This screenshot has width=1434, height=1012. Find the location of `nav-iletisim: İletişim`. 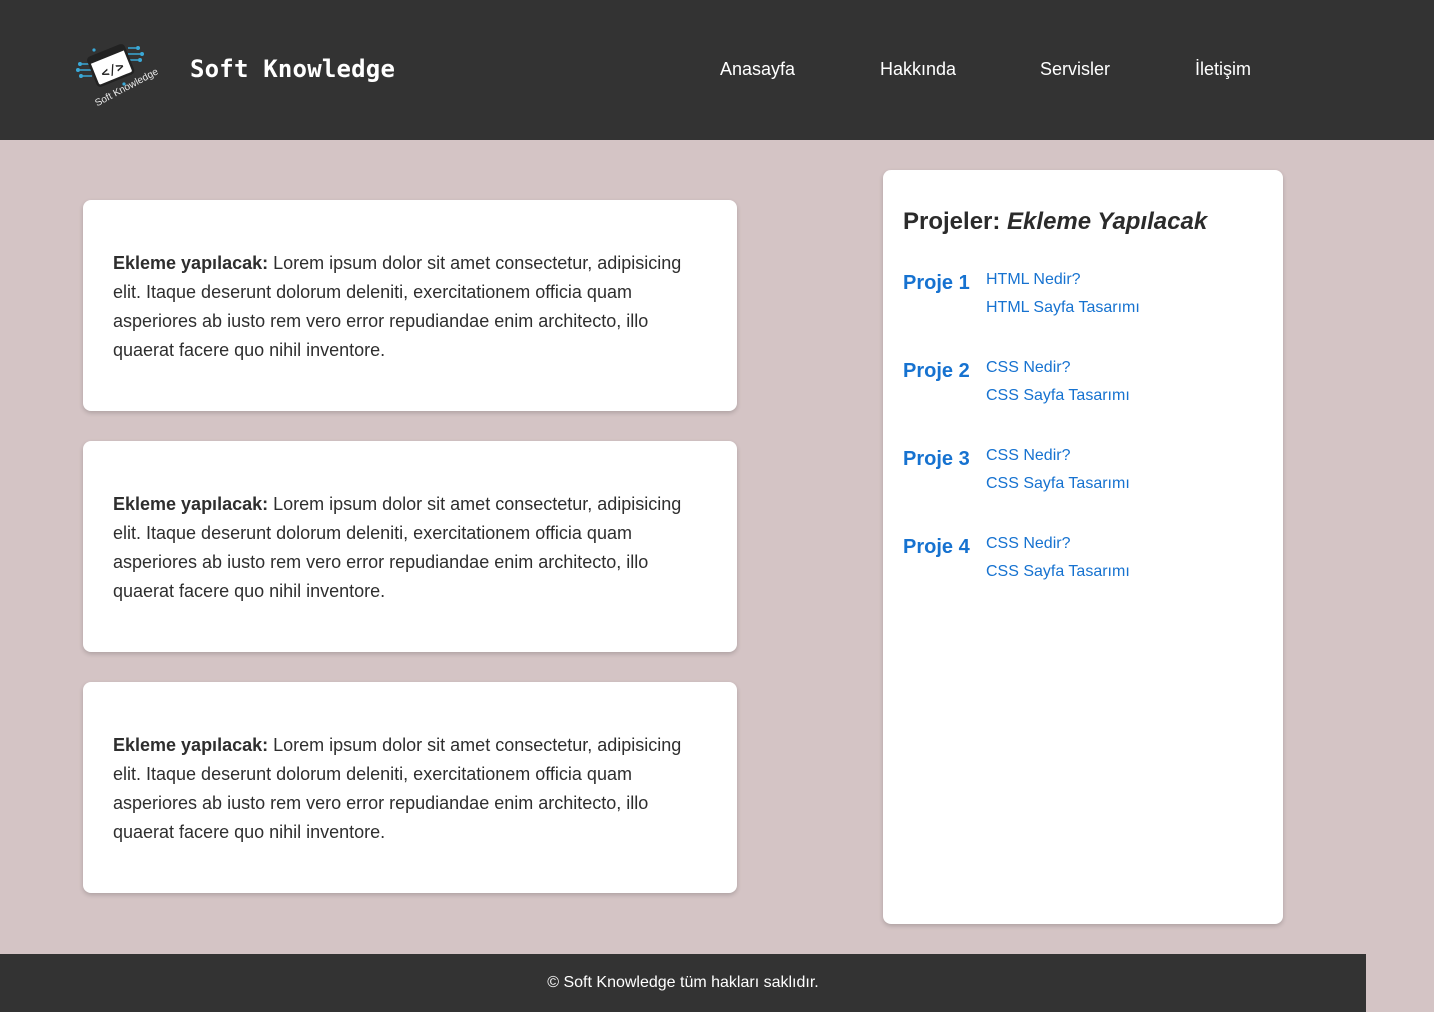

nav-iletisim: İletişim is located at coordinates (1223, 69).